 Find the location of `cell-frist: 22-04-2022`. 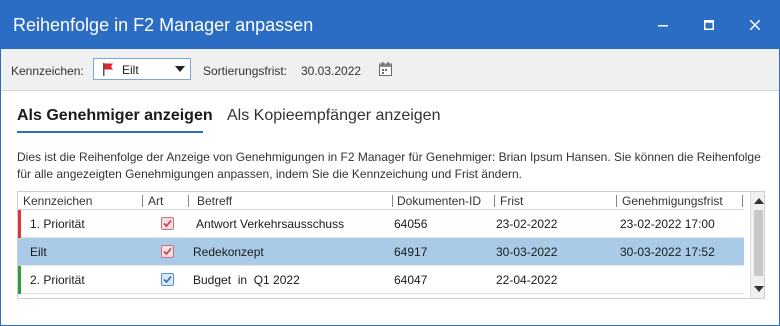

cell-frist: 22-04-2022 is located at coordinates (527, 280).